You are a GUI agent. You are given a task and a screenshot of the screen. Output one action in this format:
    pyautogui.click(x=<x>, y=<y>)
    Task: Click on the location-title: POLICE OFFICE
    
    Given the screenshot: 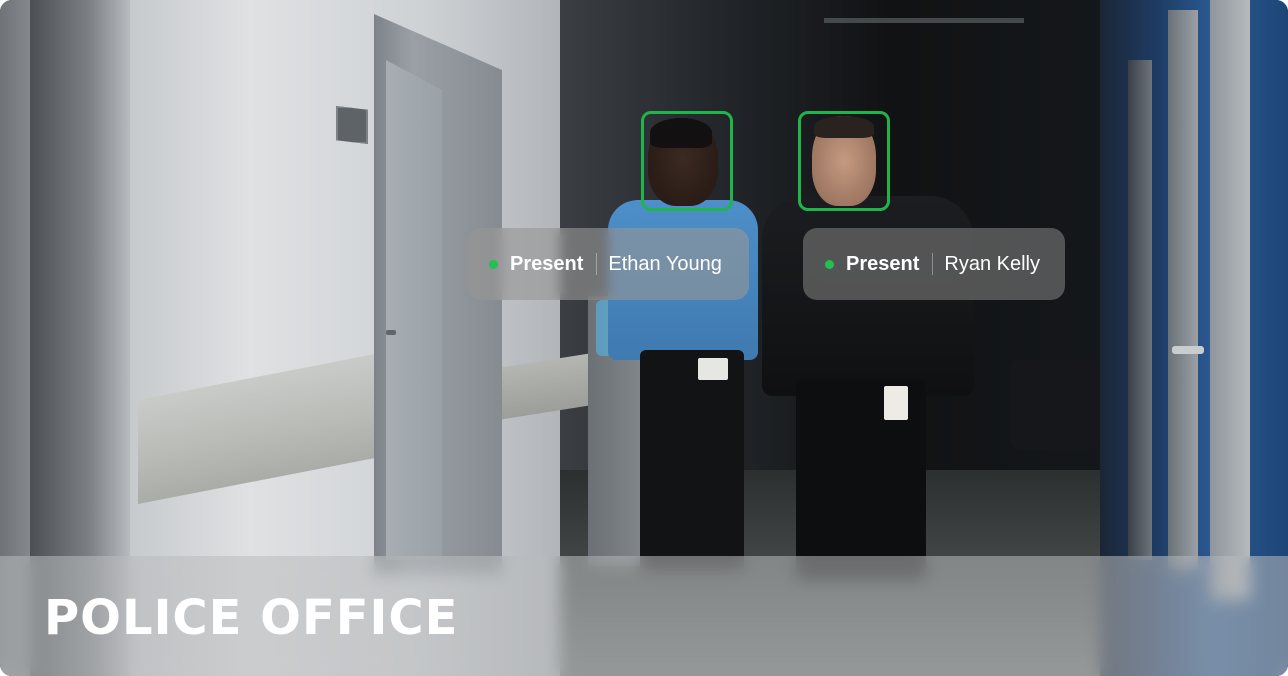 What is the action you would take?
    pyautogui.click(x=251, y=618)
    